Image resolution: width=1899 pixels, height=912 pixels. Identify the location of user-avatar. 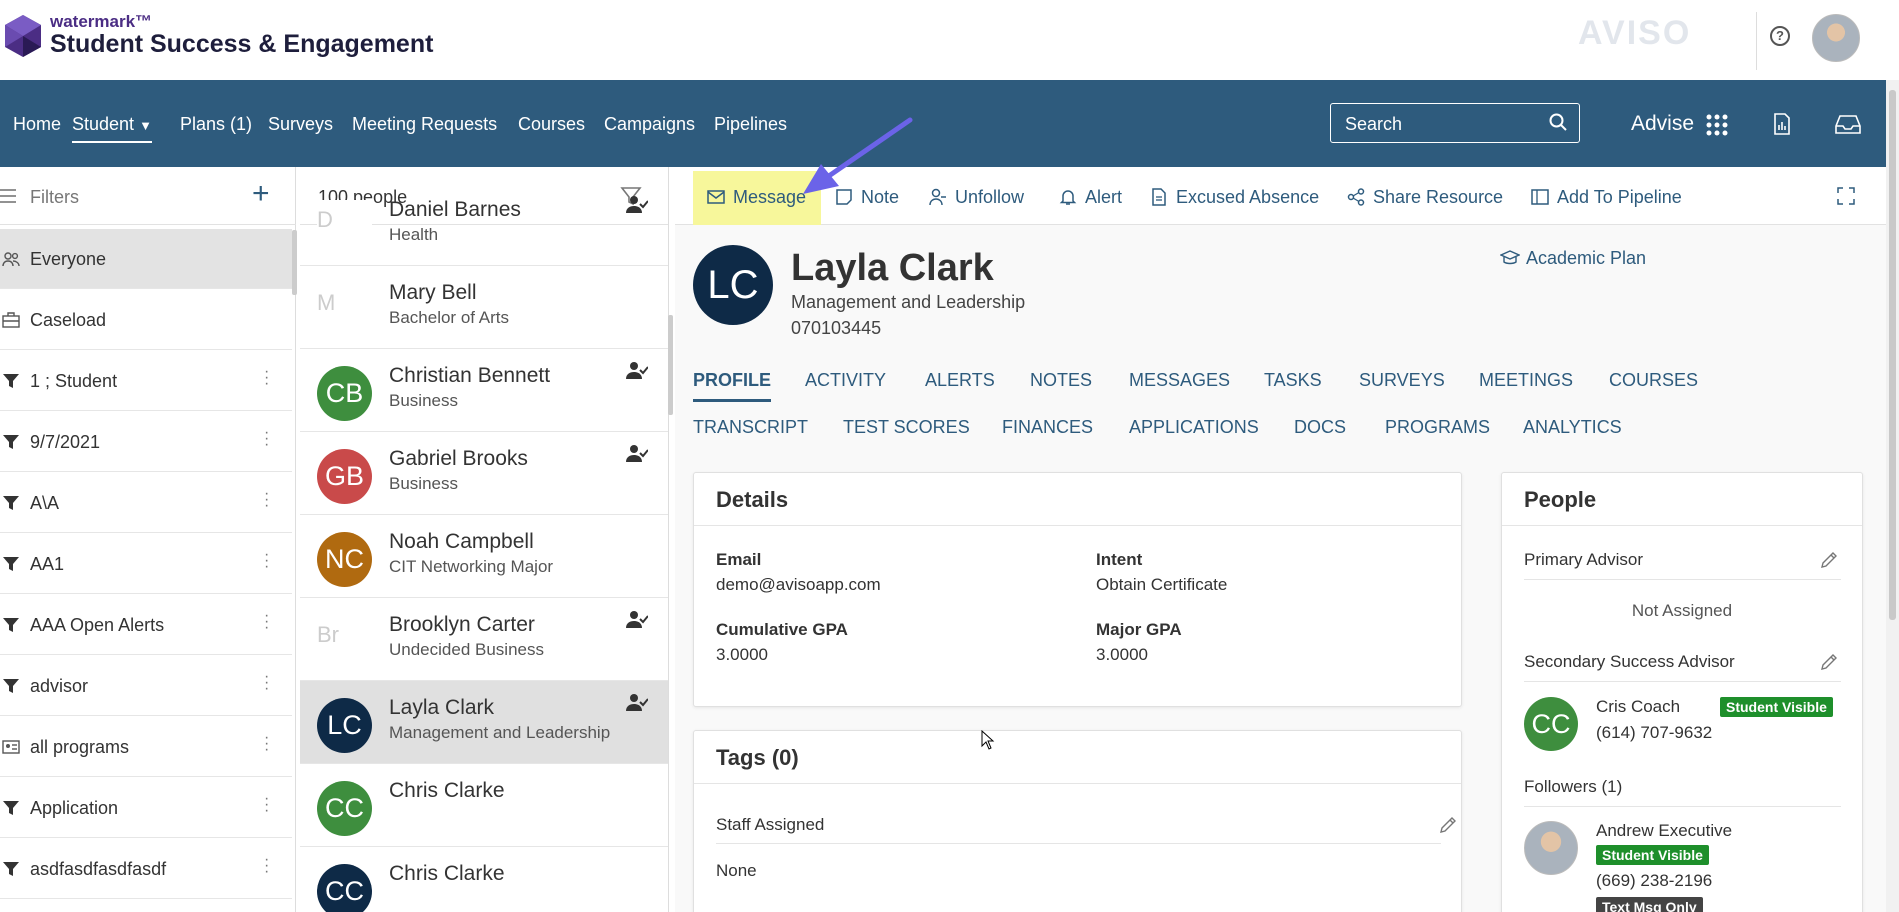
(1836, 38).